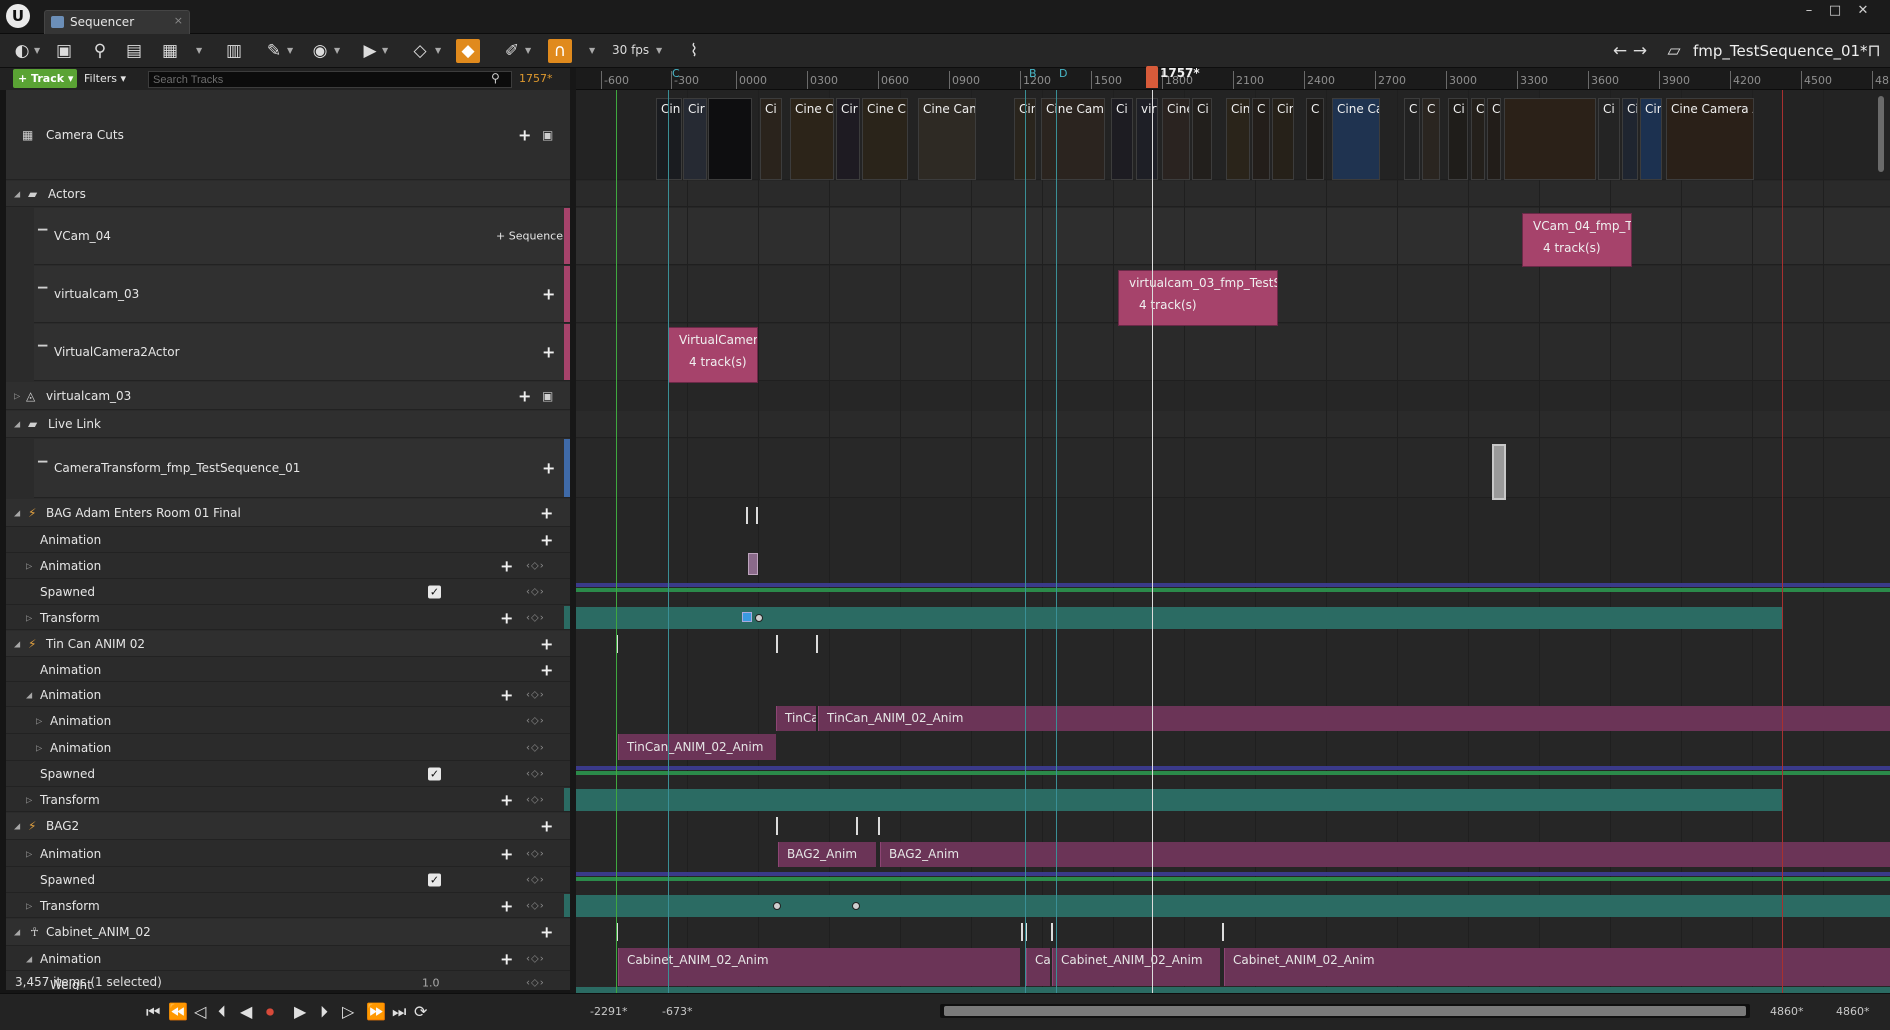  What do you see at coordinates (302, 468) in the screenshot?
I see `track-row-cameratransform: ▔ CameraTransform_fmp_TestSequence_01 +` at bounding box center [302, 468].